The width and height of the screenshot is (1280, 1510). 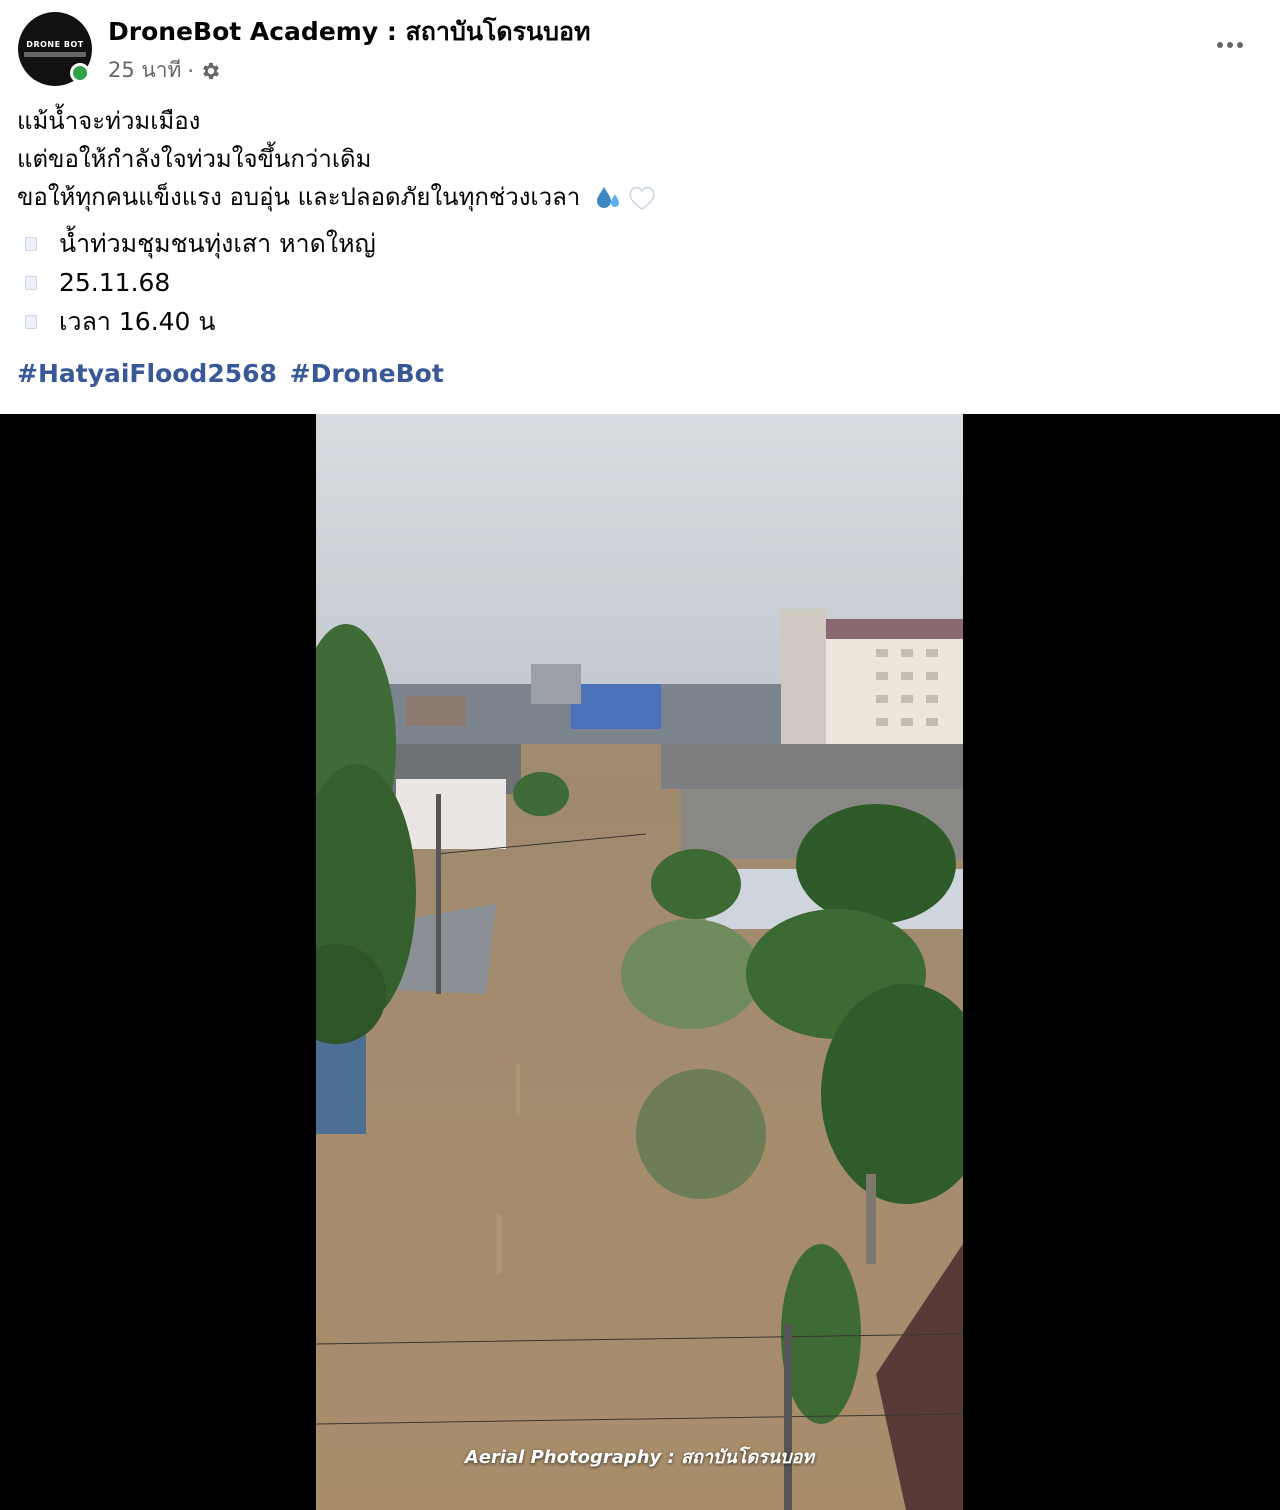 What do you see at coordinates (80, 73) in the screenshot?
I see `online-status-icon` at bounding box center [80, 73].